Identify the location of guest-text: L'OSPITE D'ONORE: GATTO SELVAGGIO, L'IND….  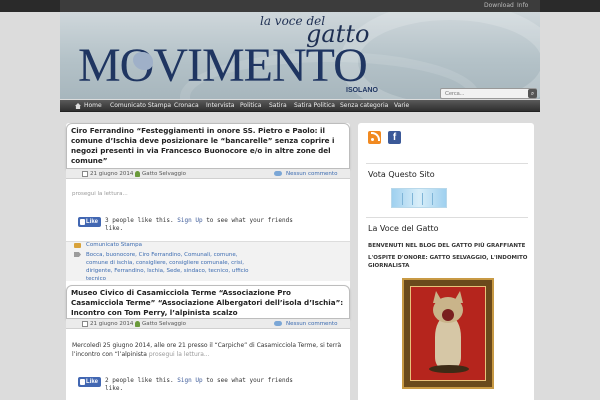
(448, 262).